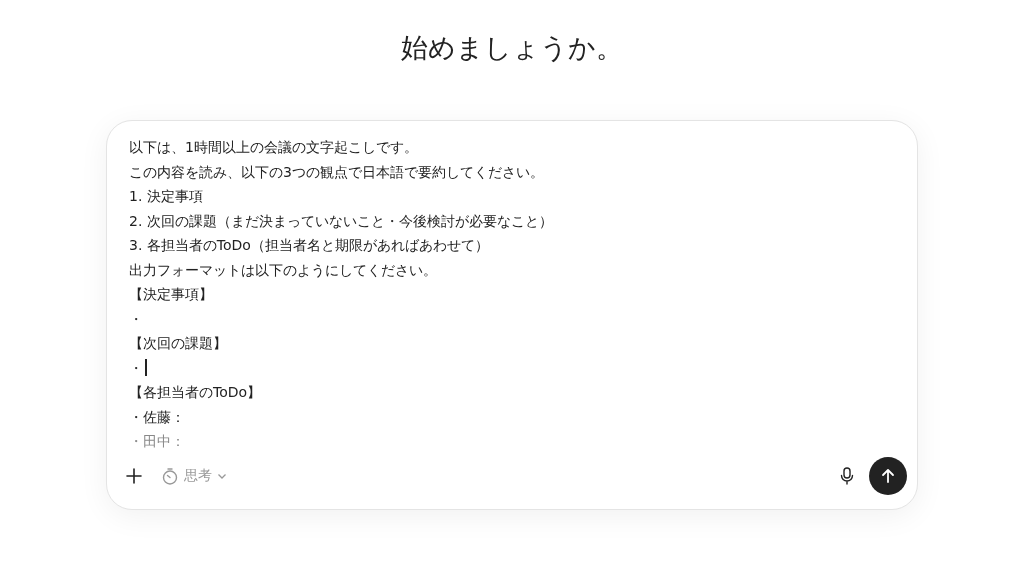 The image size is (1024, 569). I want to click on prompt-line: 3. 各担当者のToDo（担当者名と期限があればあわせて）, so click(309, 245).